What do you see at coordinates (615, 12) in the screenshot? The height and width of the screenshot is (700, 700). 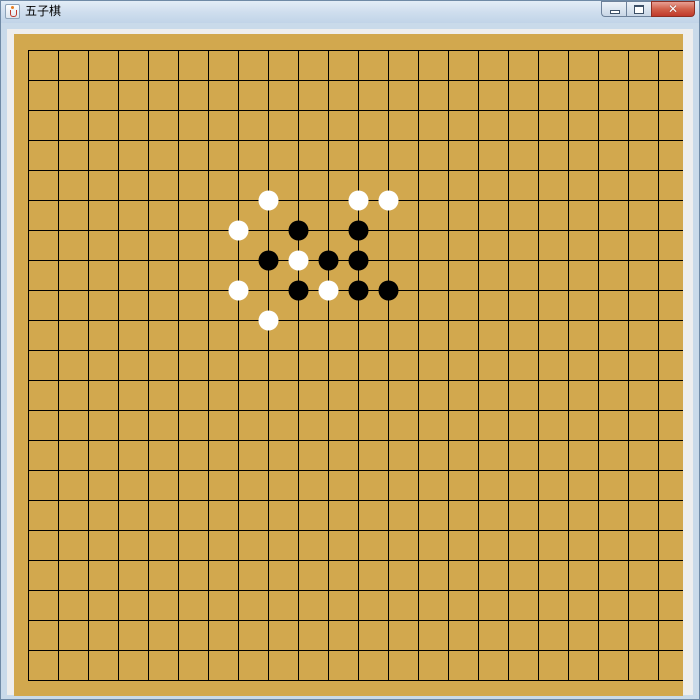 I see `minimize-icon` at bounding box center [615, 12].